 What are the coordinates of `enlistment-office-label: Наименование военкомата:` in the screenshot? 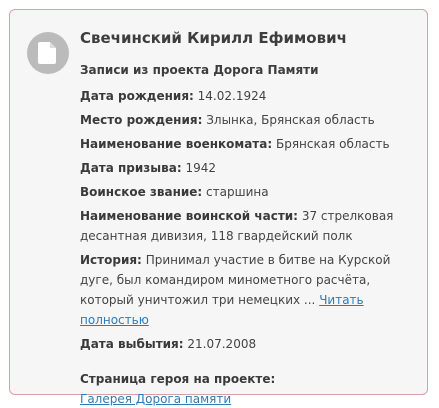 It's located at (176, 144).